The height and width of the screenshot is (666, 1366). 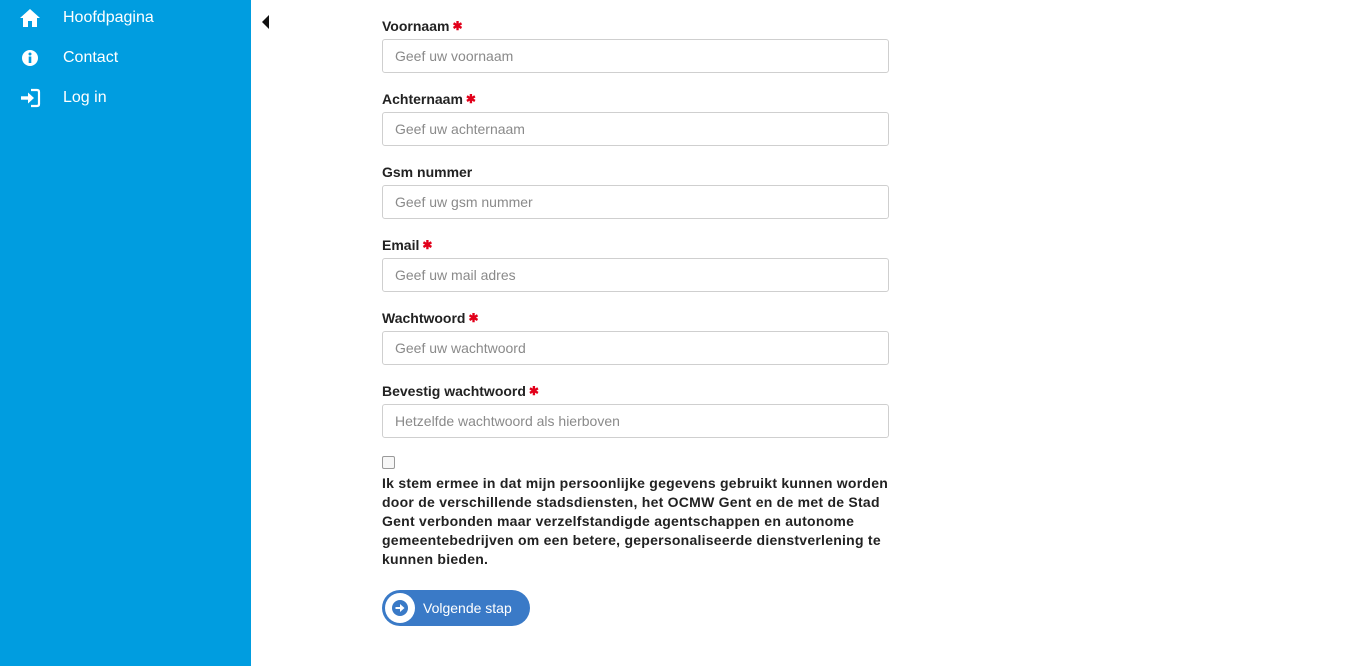 What do you see at coordinates (407, 245) in the screenshot?
I see `field-label: Email ✱` at bounding box center [407, 245].